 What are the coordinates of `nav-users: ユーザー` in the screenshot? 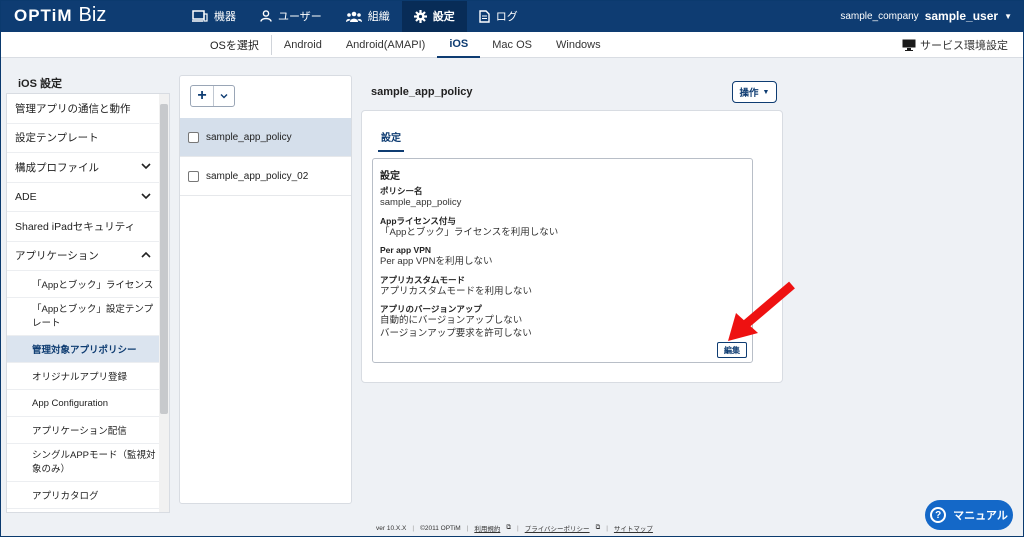 It's located at (291, 16).